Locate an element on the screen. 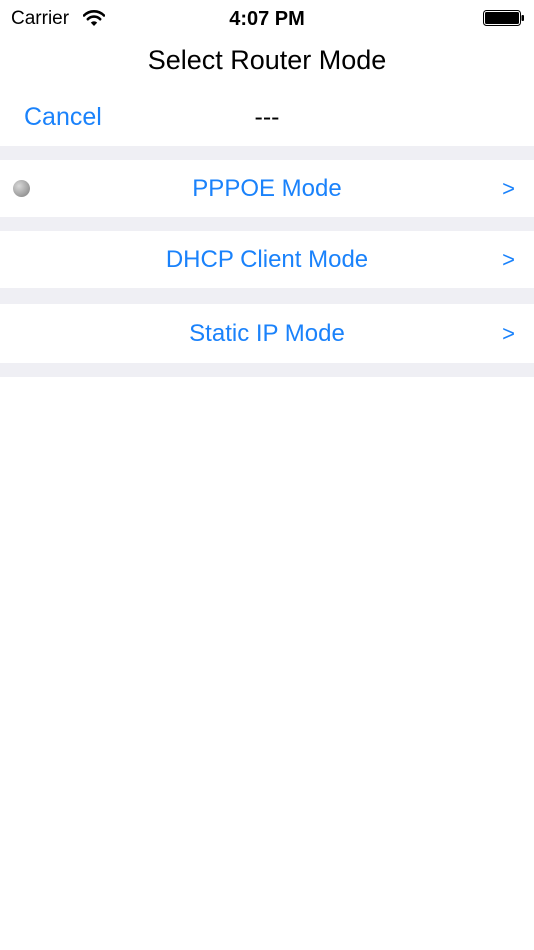  mode-label-pppoe: PPPOE Mode is located at coordinates (267, 188).